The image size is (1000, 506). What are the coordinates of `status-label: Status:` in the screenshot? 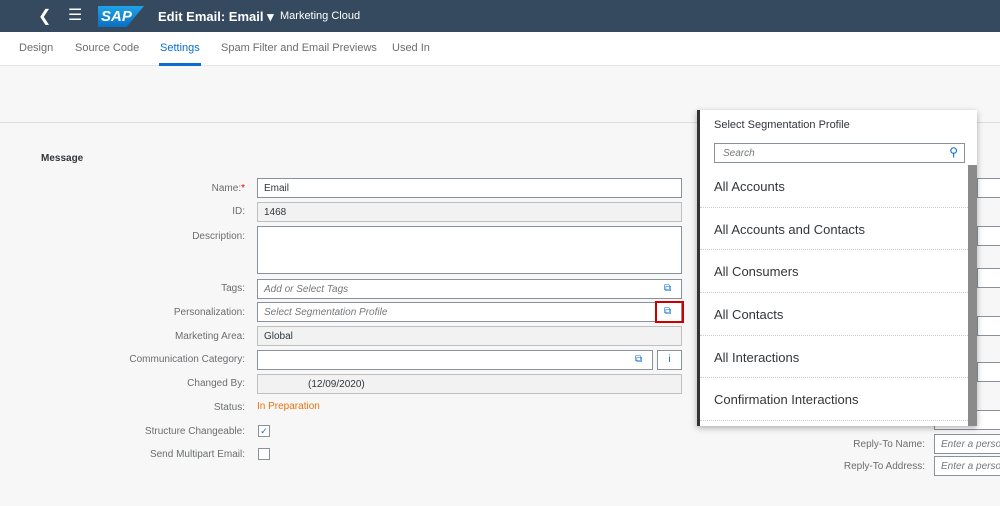 It's located at (229, 407).